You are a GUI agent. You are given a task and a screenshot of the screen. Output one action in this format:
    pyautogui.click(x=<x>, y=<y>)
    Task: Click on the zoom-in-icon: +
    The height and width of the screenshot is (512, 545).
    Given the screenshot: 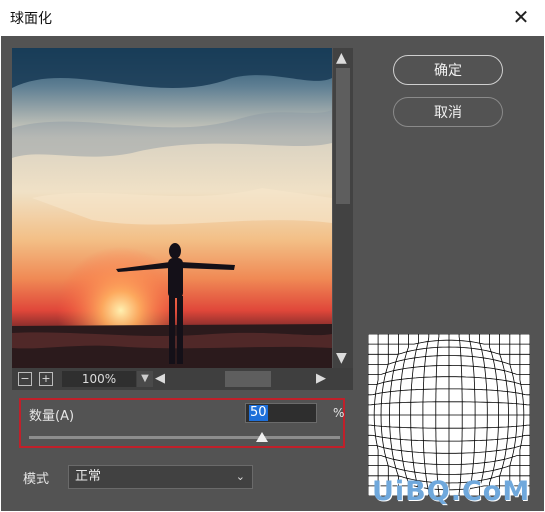 What is the action you would take?
    pyautogui.click(x=46, y=379)
    